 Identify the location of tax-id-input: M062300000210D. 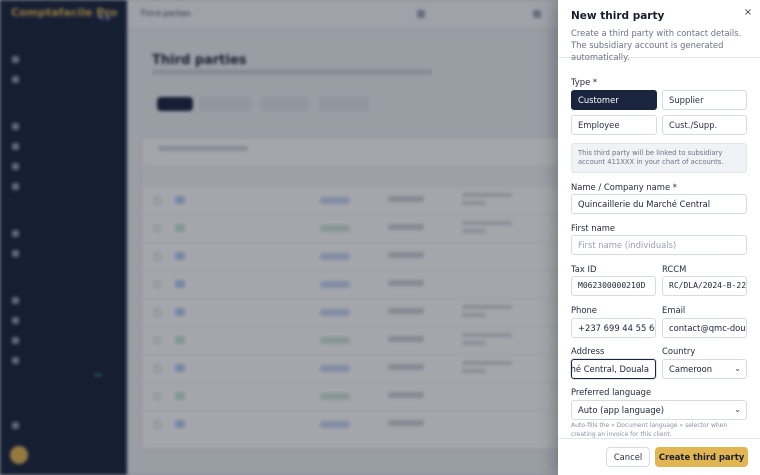
(613, 286).